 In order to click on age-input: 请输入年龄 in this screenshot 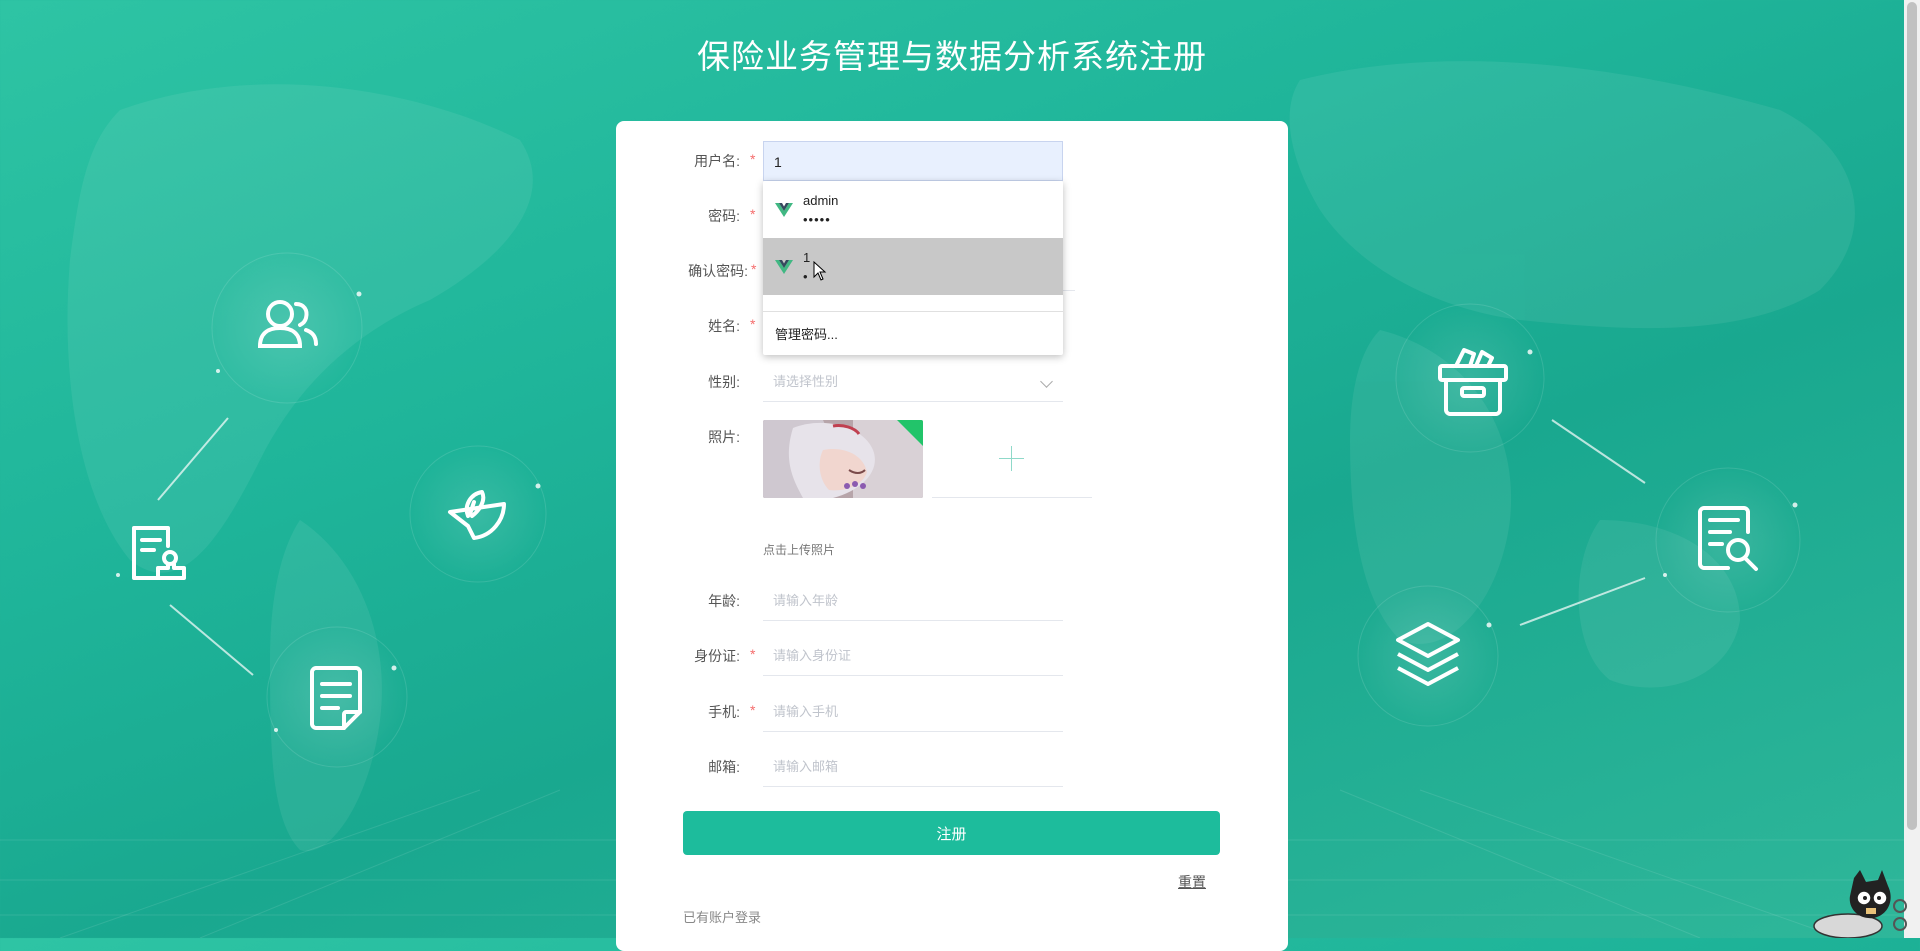, I will do `click(913, 601)`.